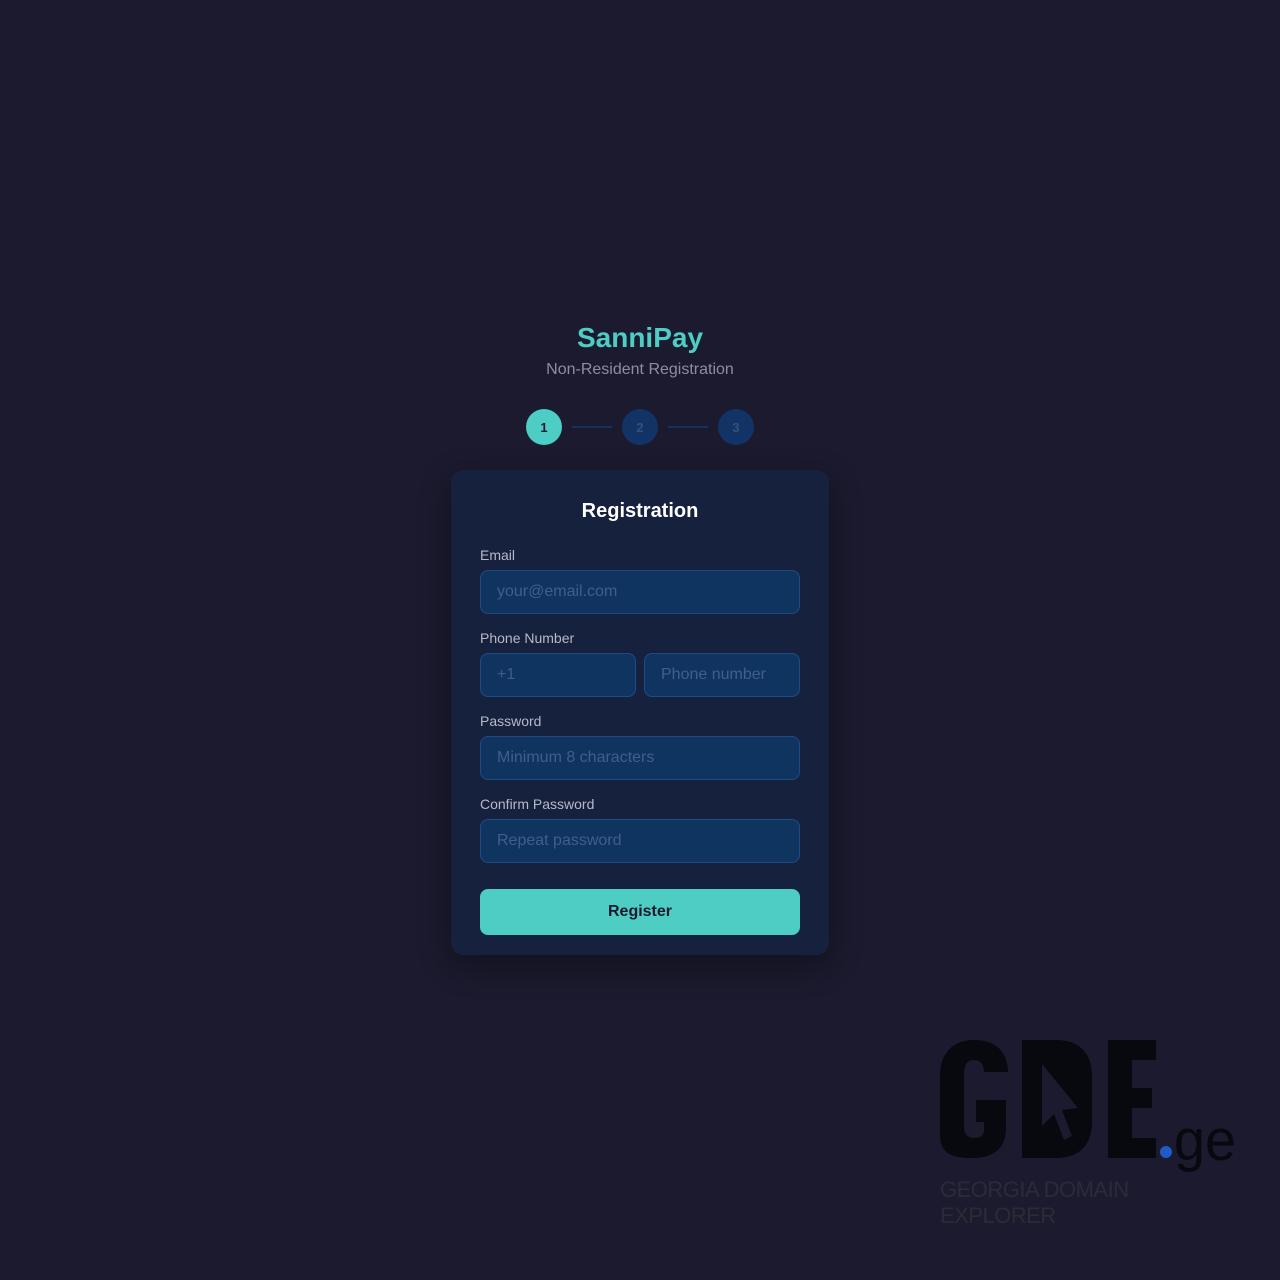 This screenshot has height=1280, width=1280. Describe the element at coordinates (640, 675) in the screenshot. I see `phone-row` at that location.